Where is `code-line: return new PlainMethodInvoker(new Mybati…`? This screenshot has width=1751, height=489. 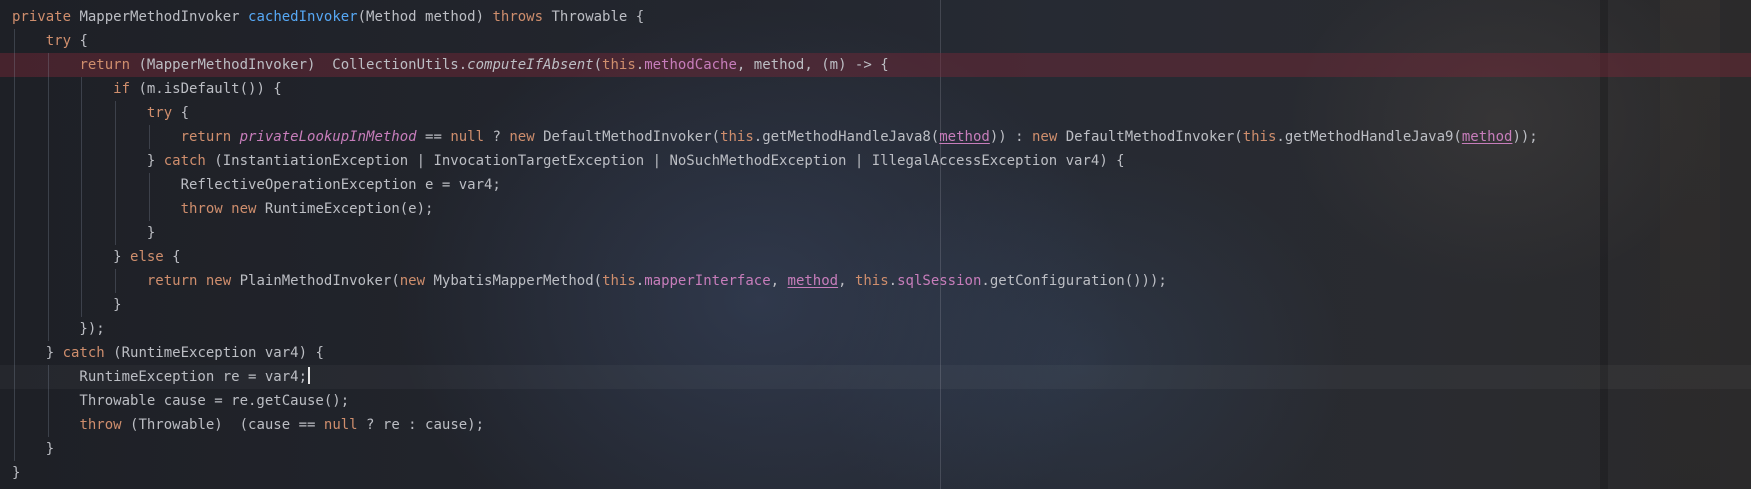
code-line: return new PlainMethodInvoker(new Mybati… is located at coordinates (875, 281).